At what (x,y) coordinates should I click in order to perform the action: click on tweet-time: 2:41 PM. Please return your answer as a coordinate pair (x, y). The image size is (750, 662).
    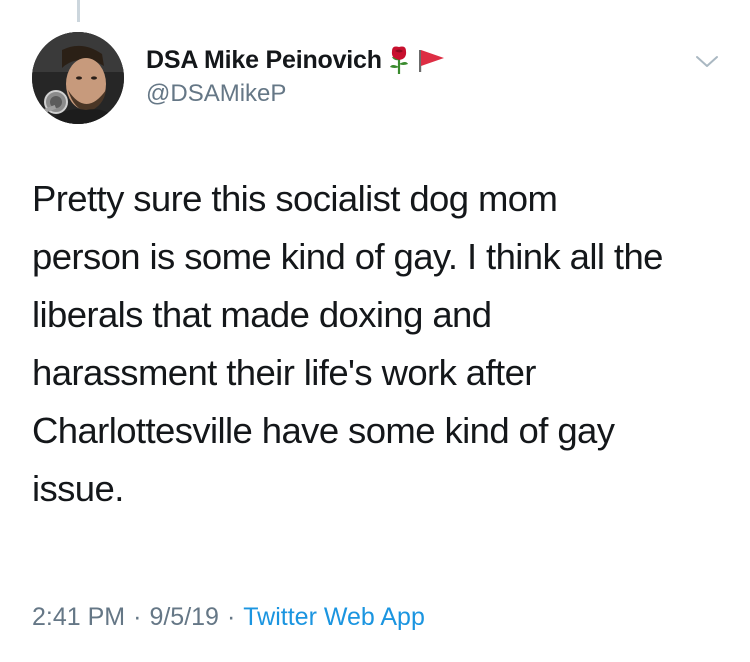
    Looking at the image, I should click on (78, 617).